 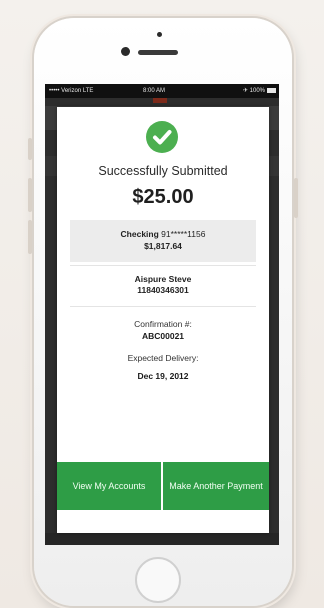 I want to click on status-right: ✈ 100%, so click(x=253, y=91).